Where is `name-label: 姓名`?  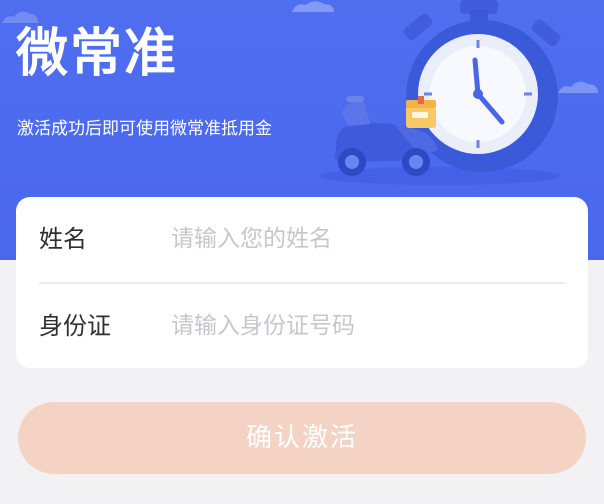 name-label: 姓名 is located at coordinates (63, 239).